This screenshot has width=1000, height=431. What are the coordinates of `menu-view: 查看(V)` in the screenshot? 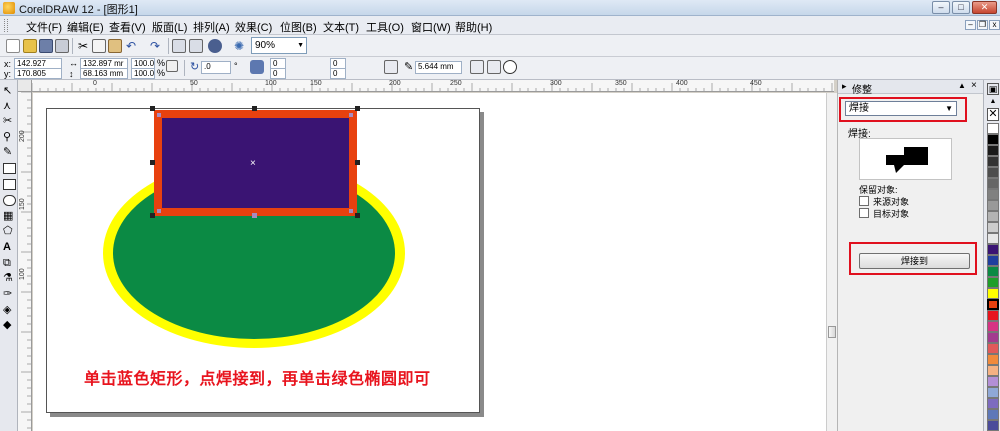 It's located at (127, 27).